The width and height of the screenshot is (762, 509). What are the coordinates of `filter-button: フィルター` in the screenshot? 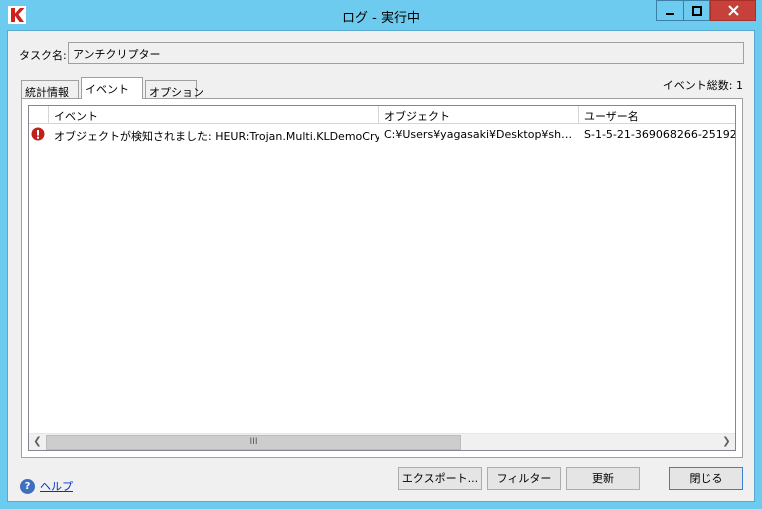 It's located at (524, 478).